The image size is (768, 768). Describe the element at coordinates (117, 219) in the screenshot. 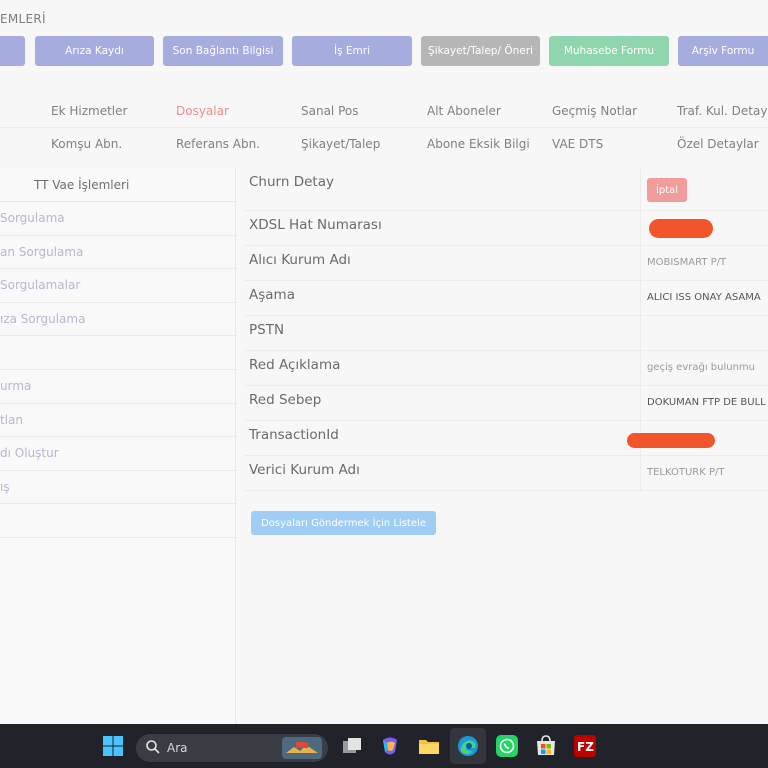

I see `left-menu-item: Sorgulama` at that location.